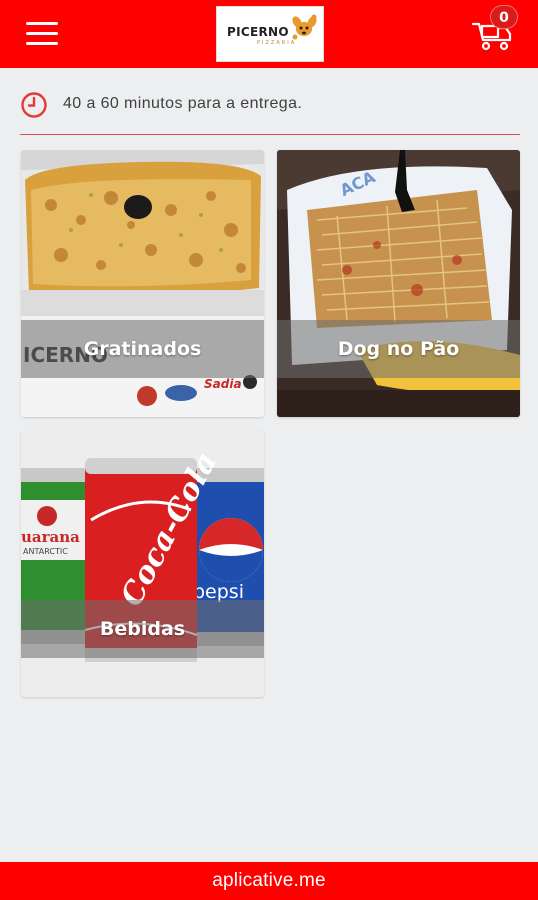 Image resolution: width=538 pixels, height=900 pixels. What do you see at coordinates (50, 537) in the screenshot?
I see `svg-text: uarana` at bounding box center [50, 537].